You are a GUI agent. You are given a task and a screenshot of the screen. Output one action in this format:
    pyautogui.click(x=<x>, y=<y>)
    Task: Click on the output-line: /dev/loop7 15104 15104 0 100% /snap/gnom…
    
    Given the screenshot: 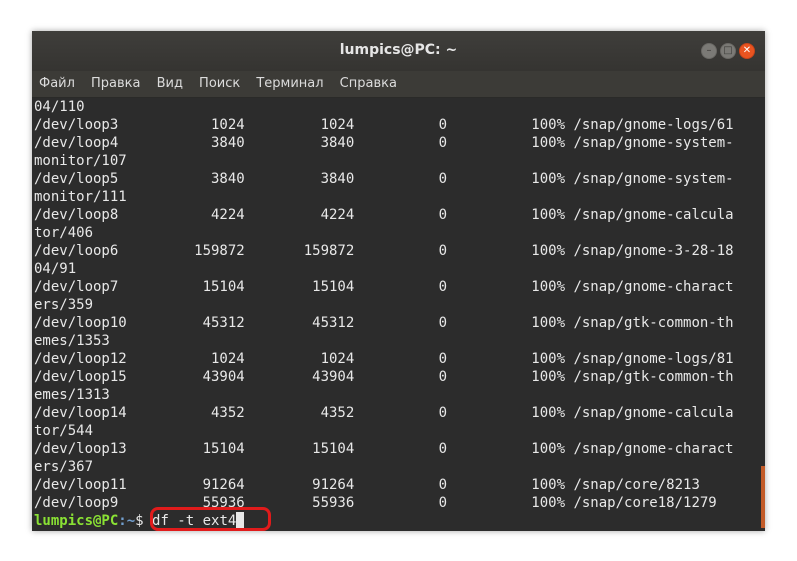 What is the action you would take?
    pyautogui.click(x=384, y=287)
    